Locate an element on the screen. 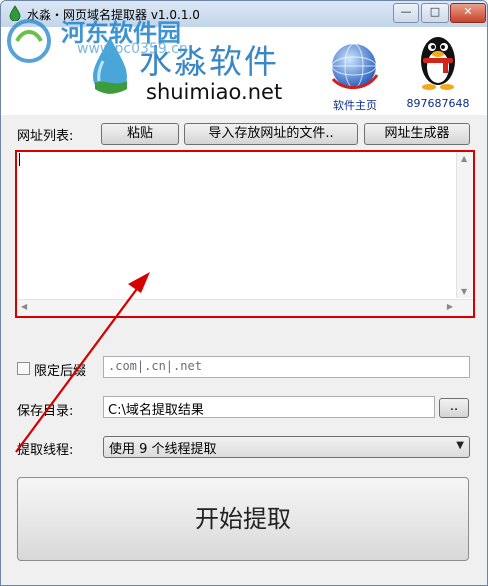 Image resolution: width=488 pixels, height=586 pixels. homepage-link: 软件主页 is located at coordinates (355, 72).